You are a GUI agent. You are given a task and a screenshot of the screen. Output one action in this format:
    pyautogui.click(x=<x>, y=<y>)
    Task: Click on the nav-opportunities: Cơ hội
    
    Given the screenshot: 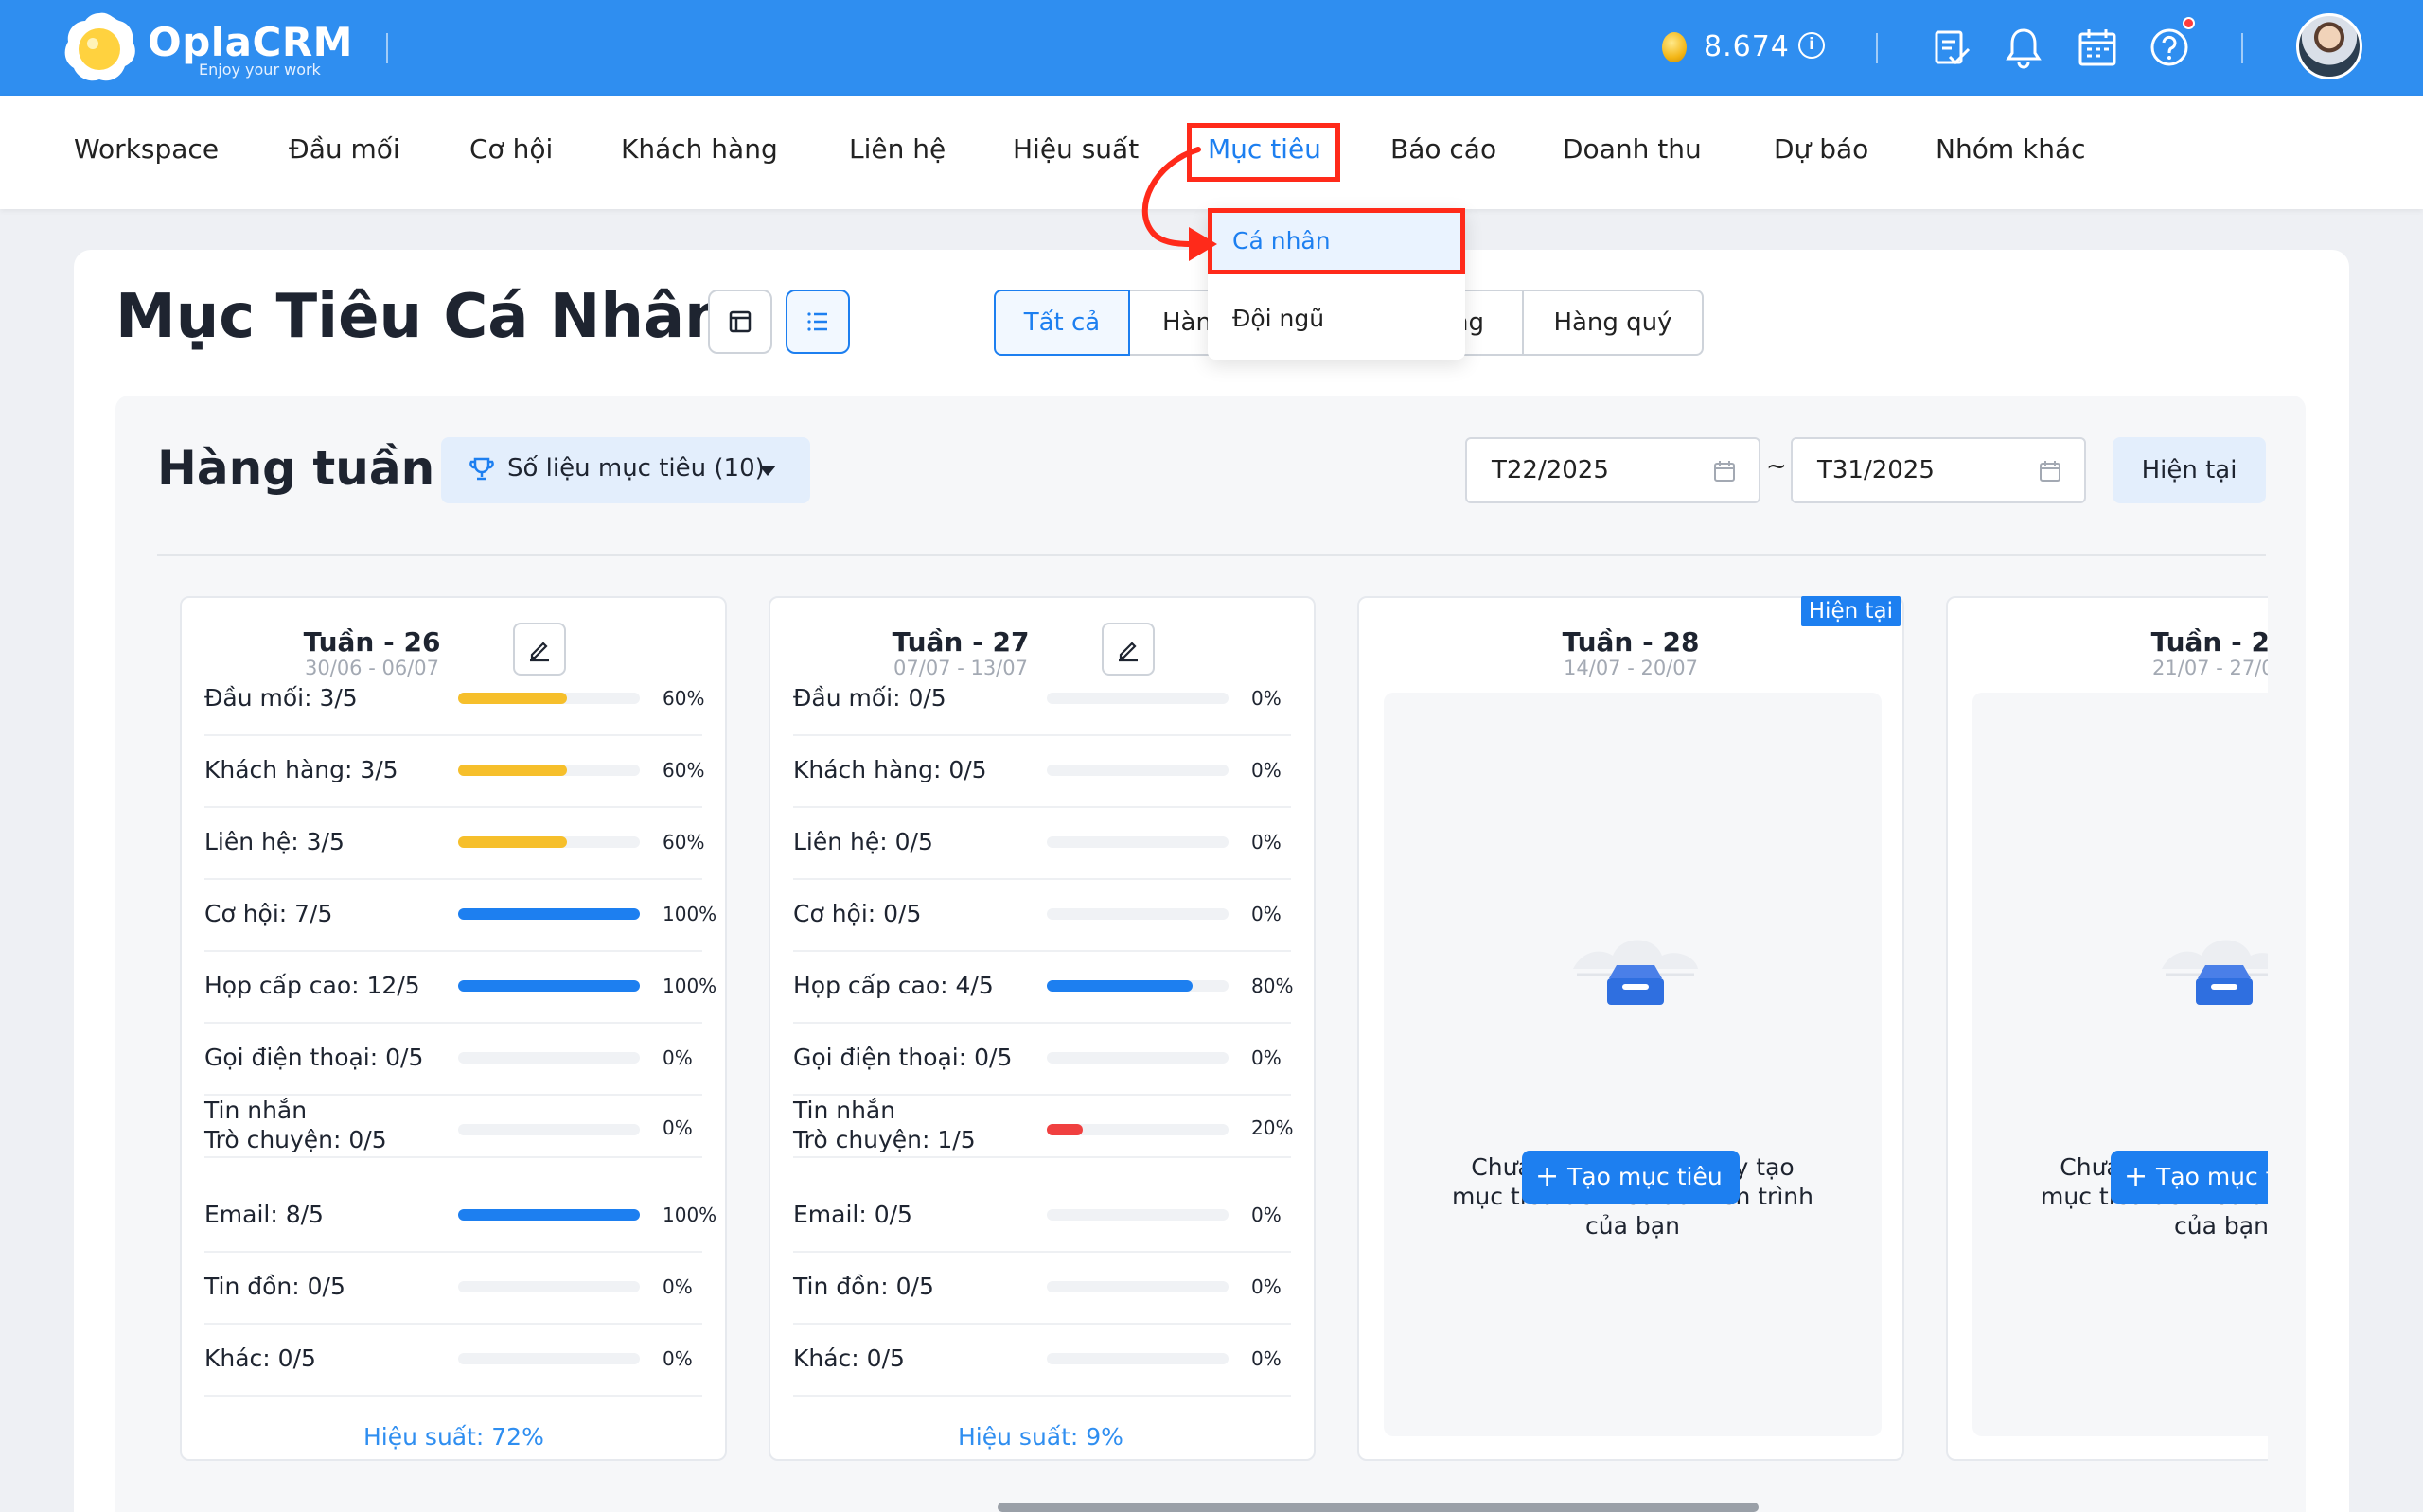 What is the action you would take?
    pyautogui.click(x=511, y=149)
    